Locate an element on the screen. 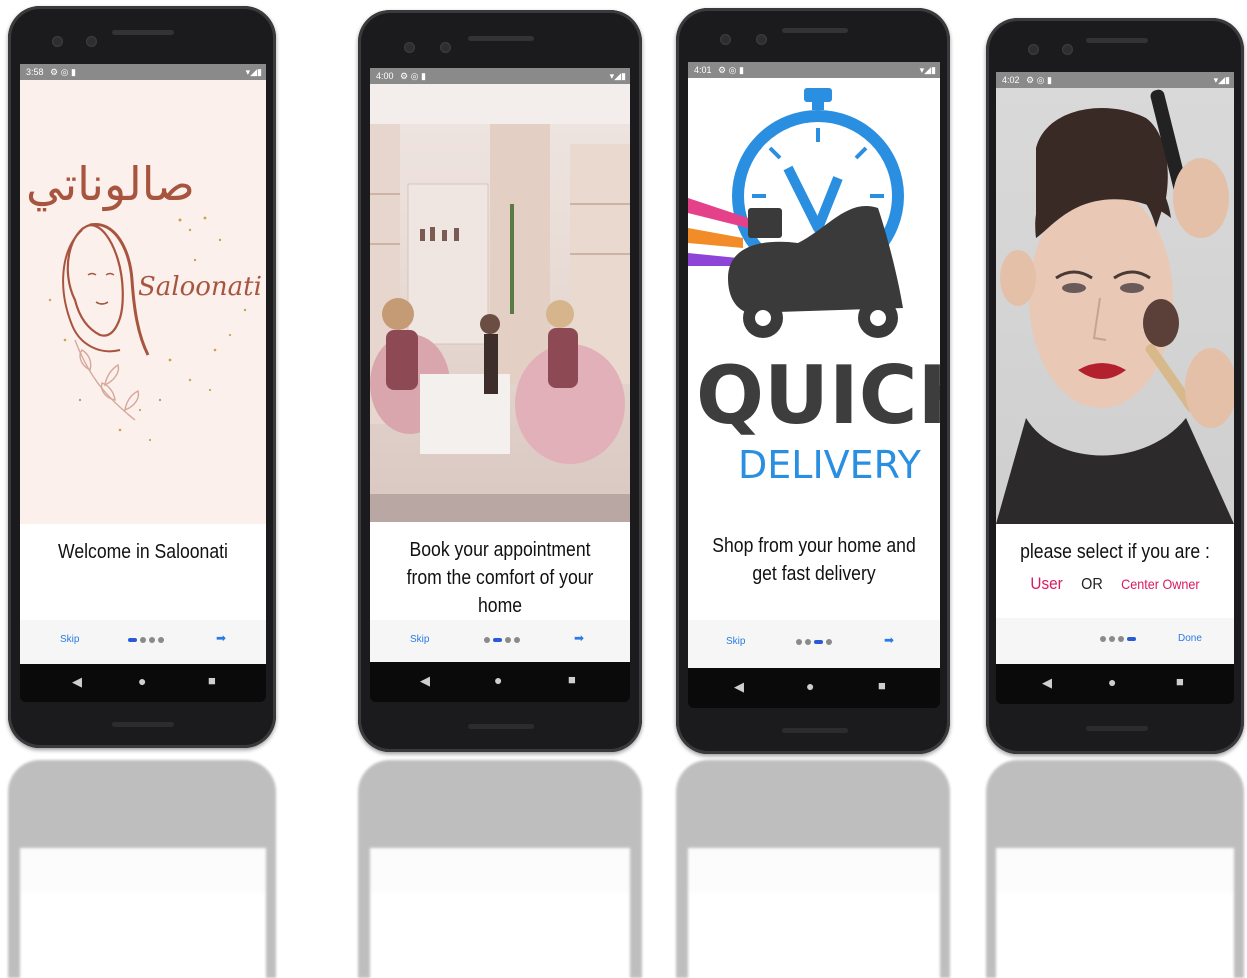  saloonati-logo-art: صالوناتي Saloonati is located at coordinates (144, 299).